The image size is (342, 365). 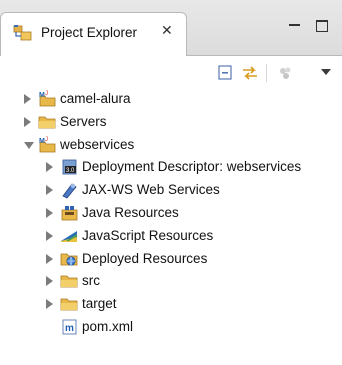 What do you see at coordinates (89, 32) in the screenshot?
I see `tab-label: Project Explorer` at bounding box center [89, 32].